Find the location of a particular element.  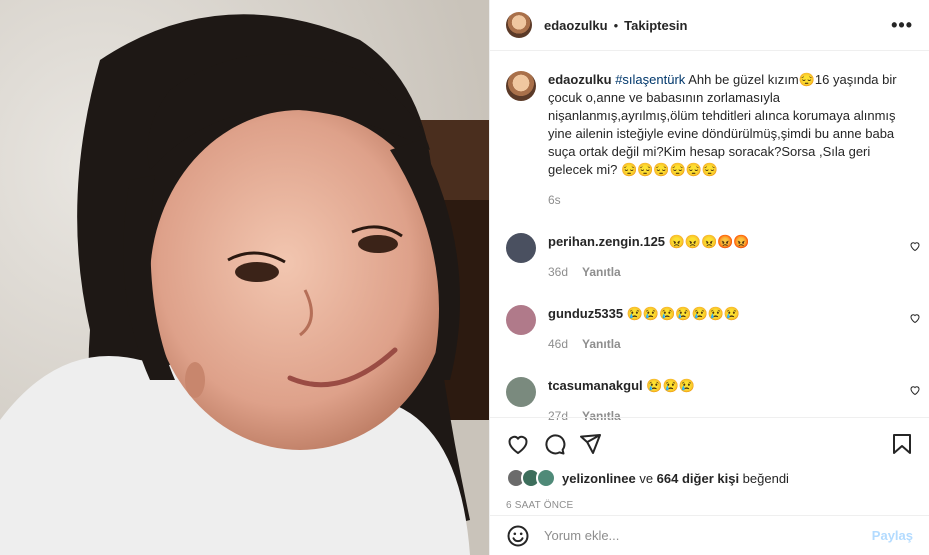

share-send-icon is located at coordinates (590, 444).